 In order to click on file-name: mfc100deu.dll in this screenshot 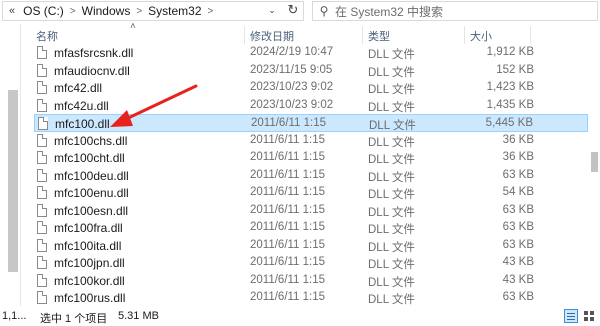, I will do `click(91, 176)`.